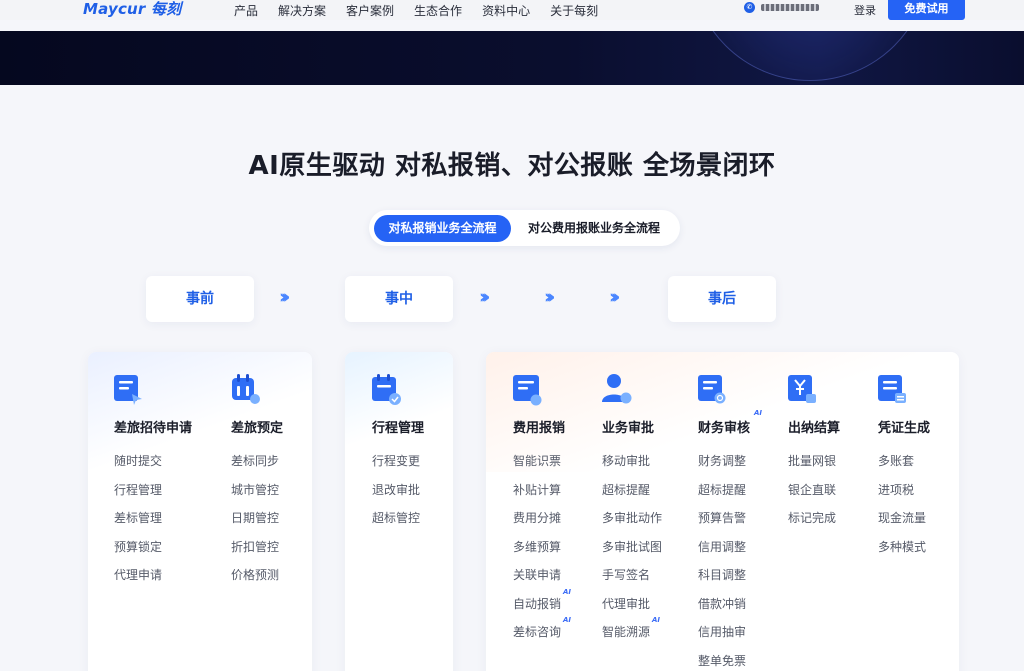  What do you see at coordinates (153, 477) in the screenshot?
I see `column-travel-request: 差旅招待申请 随时提交 行程管理 差标管理 预算锁定 代理申请` at bounding box center [153, 477].